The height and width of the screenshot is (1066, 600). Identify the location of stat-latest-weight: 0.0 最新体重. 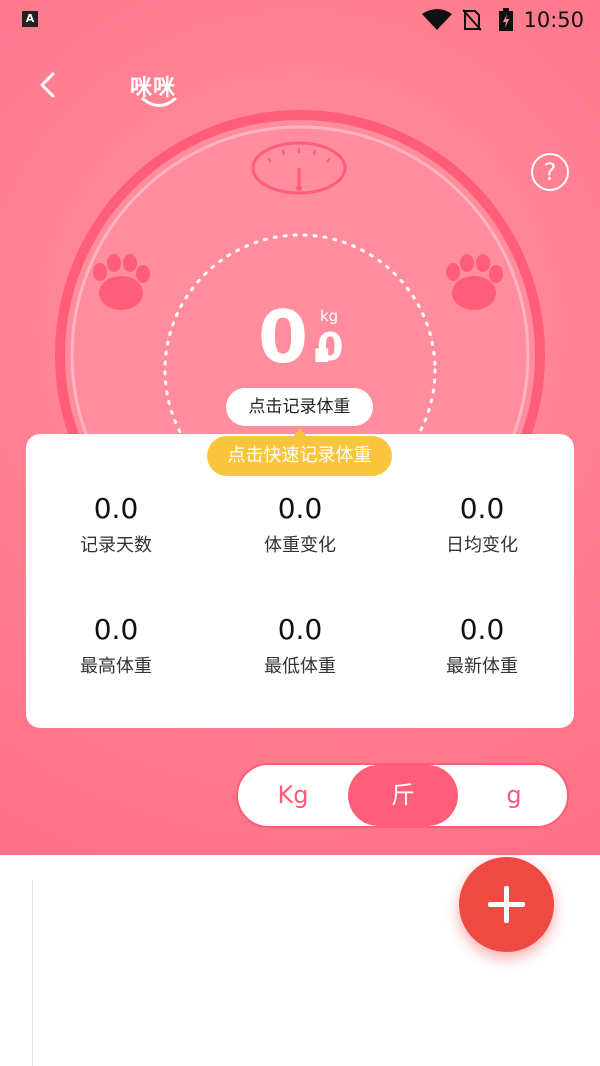
(482, 645).